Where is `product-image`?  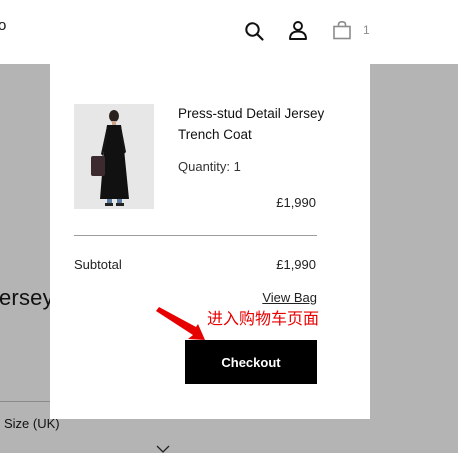
product-image is located at coordinates (114, 156).